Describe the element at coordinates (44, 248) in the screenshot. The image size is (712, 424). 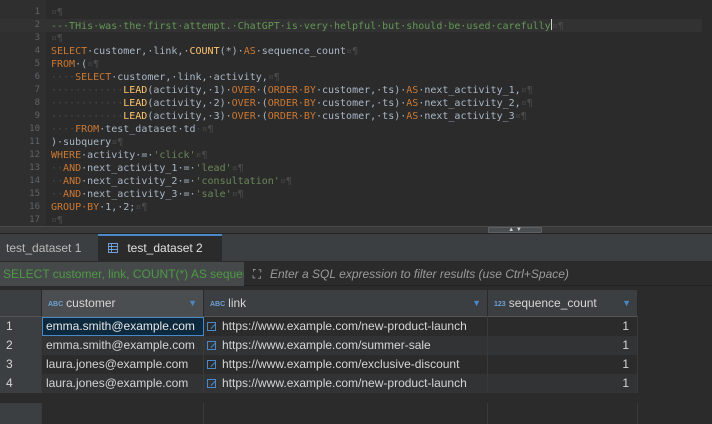
I see `tab-label: test_dataset 1` at that location.